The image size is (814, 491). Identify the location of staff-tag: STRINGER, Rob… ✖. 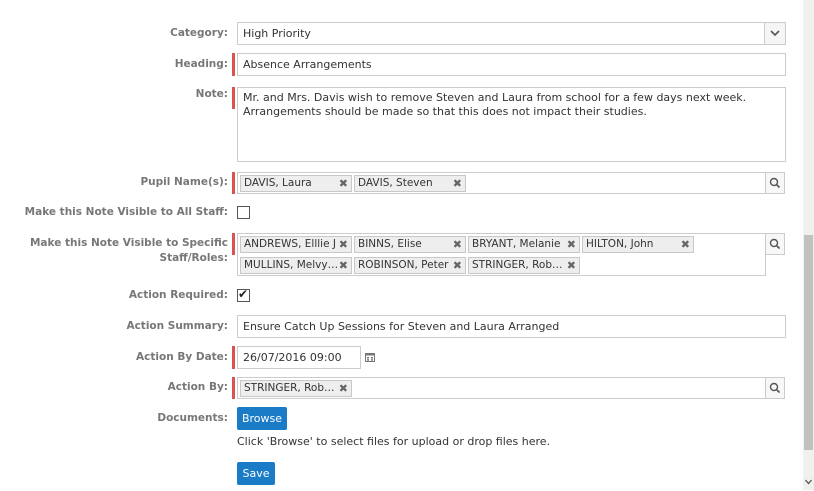
(524, 265).